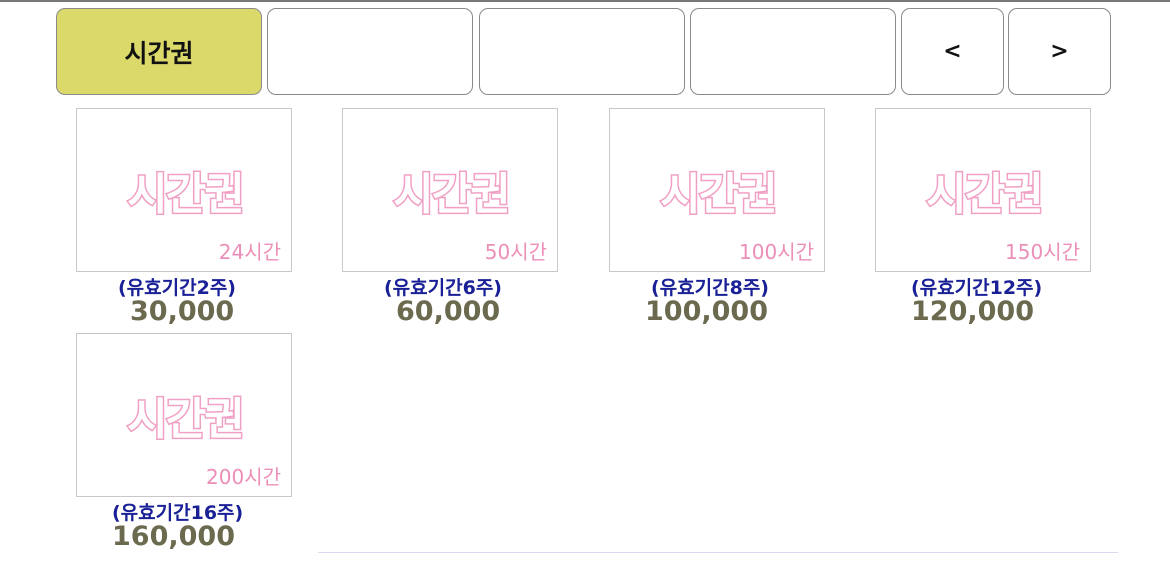  I want to click on thumbnail-hours: 50시간, so click(515, 252).